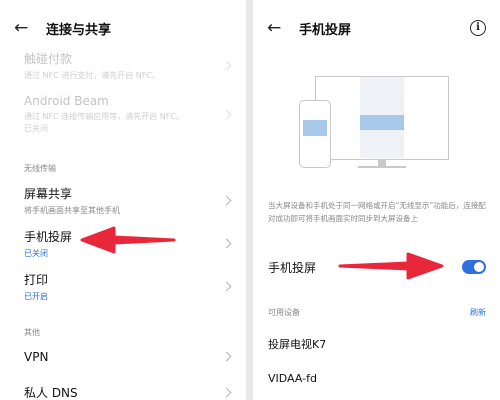 This screenshot has height=400, width=500. What do you see at coordinates (123, 392) in the screenshot?
I see `list-item-private-dns: 私人 DNS` at bounding box center [123, 392].